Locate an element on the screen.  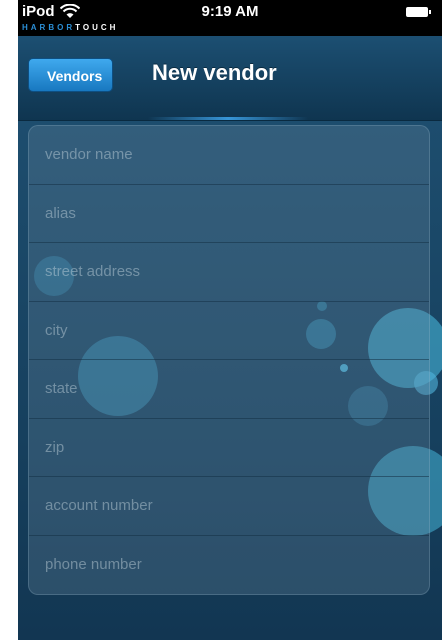
state-row is located at coordinates (229, 389).